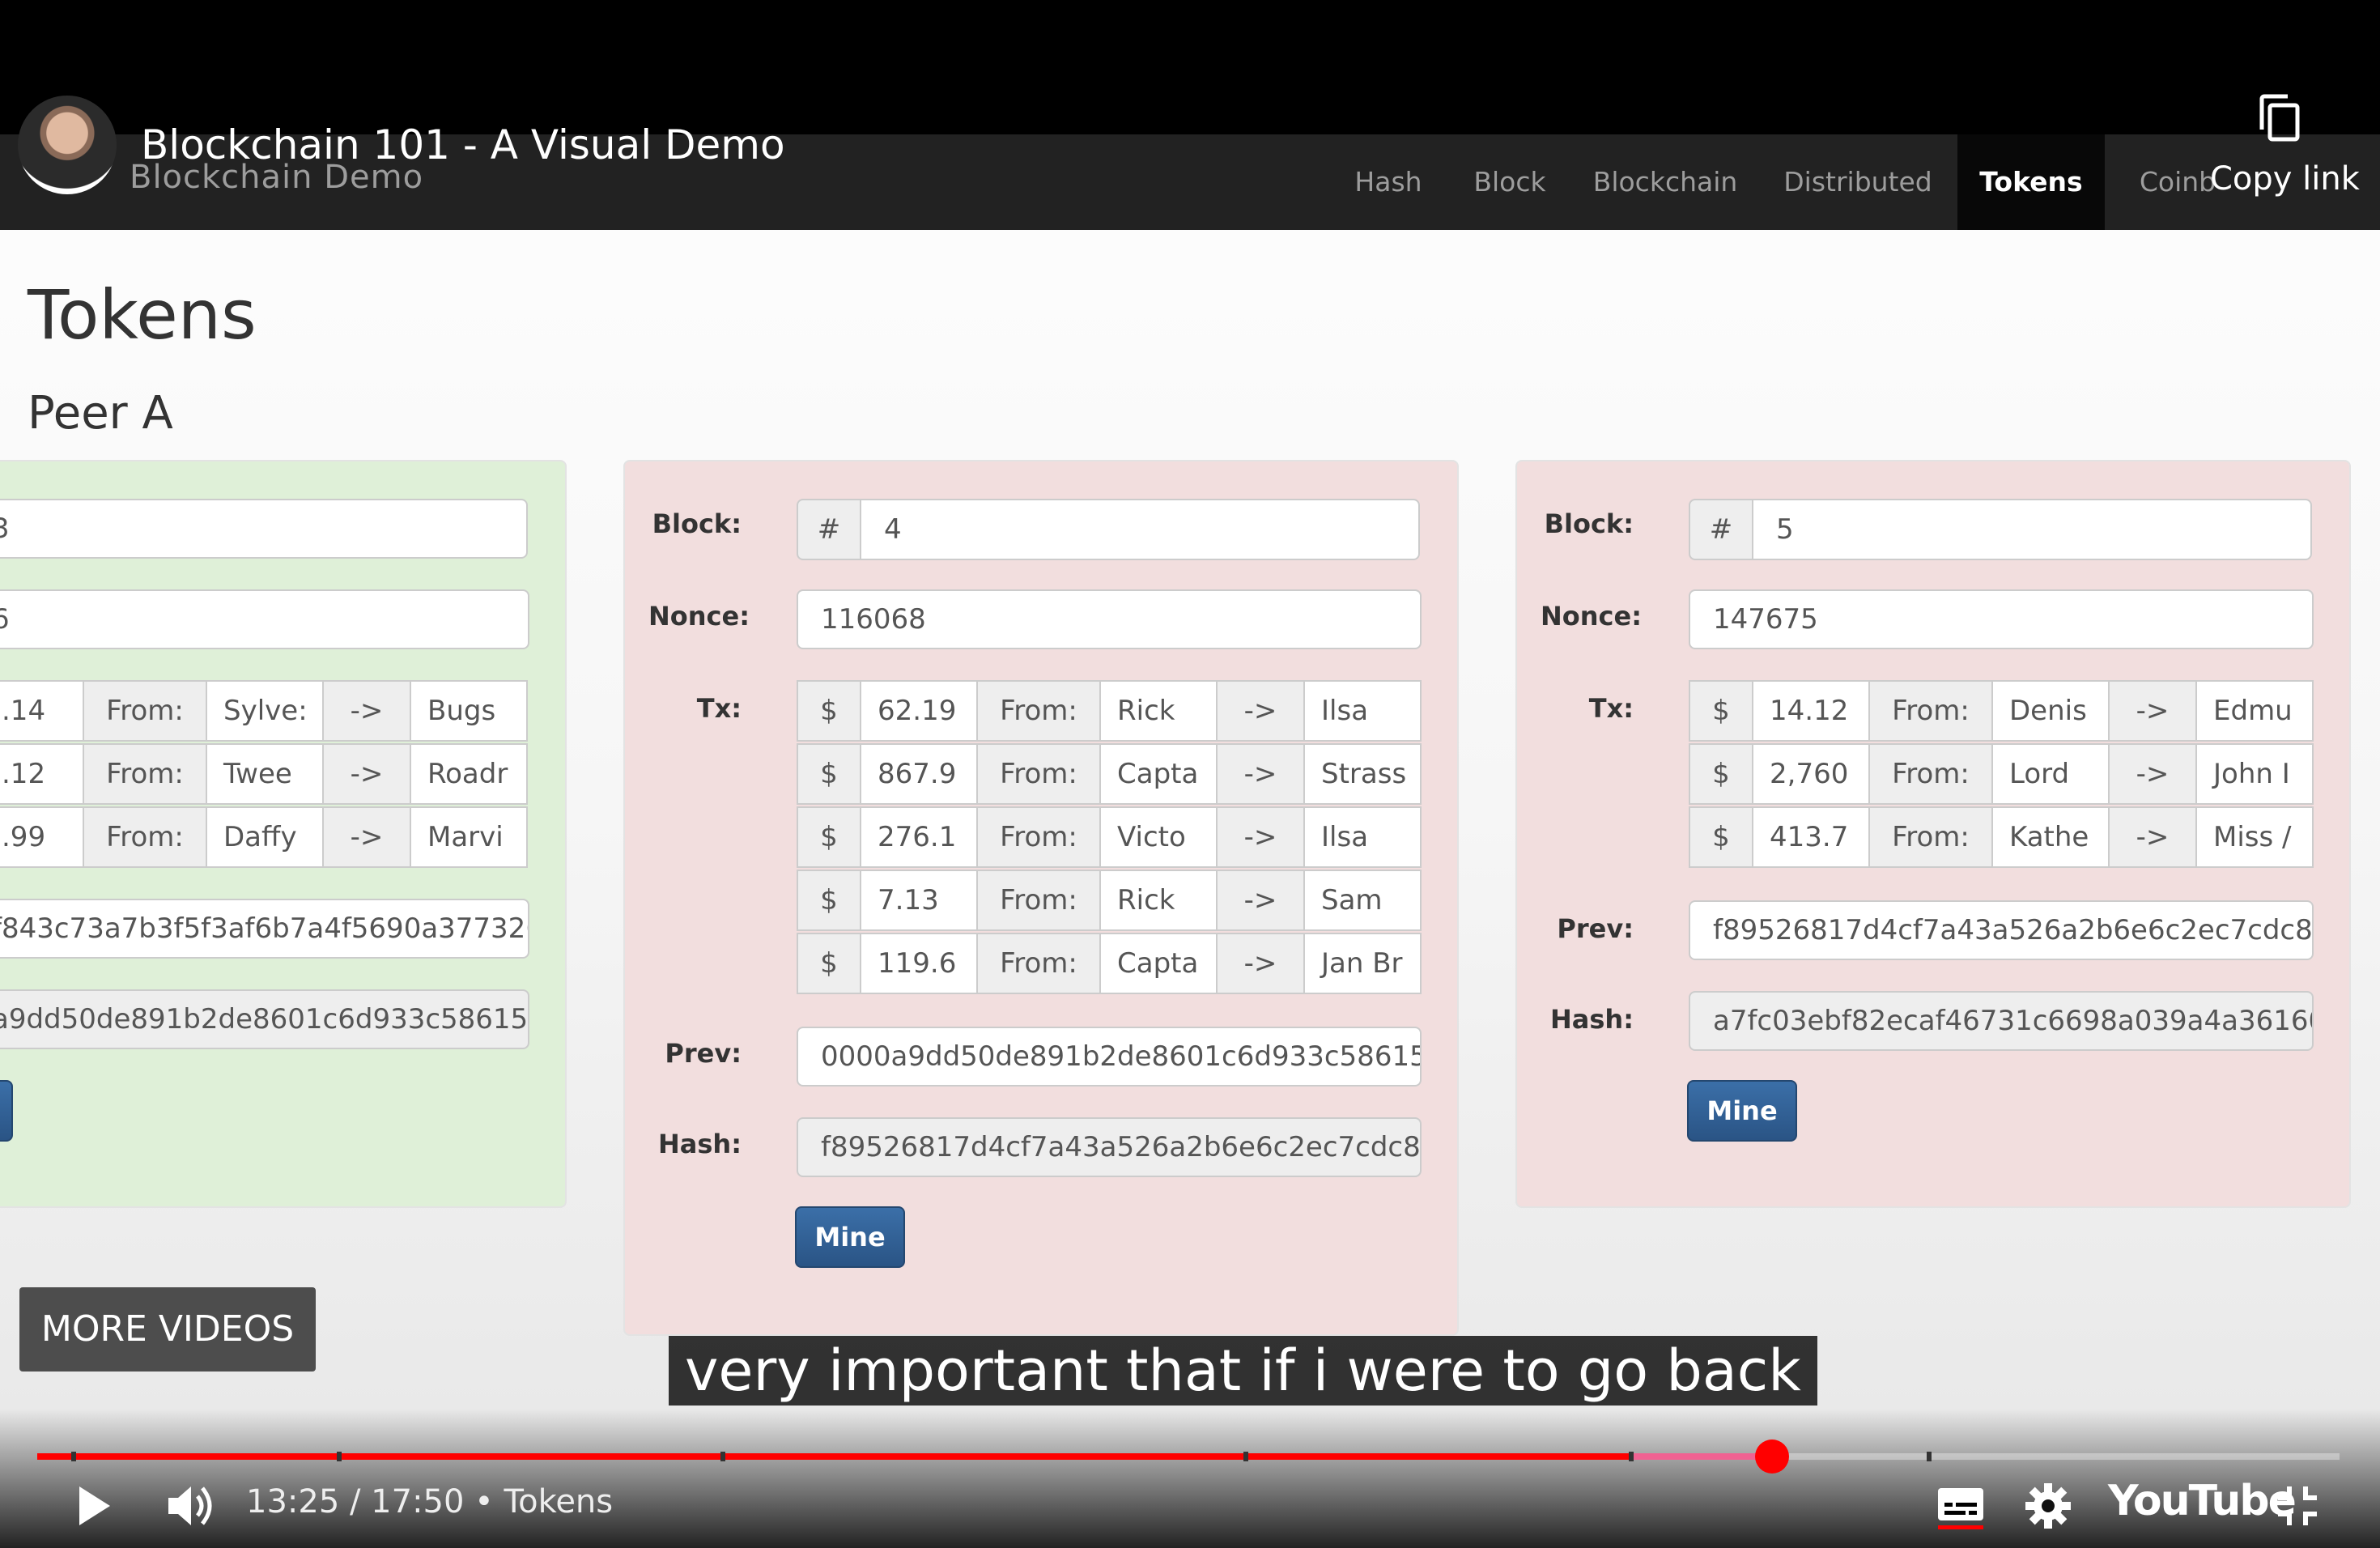 Image resolution: width=2380 pixels, height=1548 pixels. Describe the element at coordinates (469, 774) in the screenshot. I see `tx-to: Roadr` at that location.